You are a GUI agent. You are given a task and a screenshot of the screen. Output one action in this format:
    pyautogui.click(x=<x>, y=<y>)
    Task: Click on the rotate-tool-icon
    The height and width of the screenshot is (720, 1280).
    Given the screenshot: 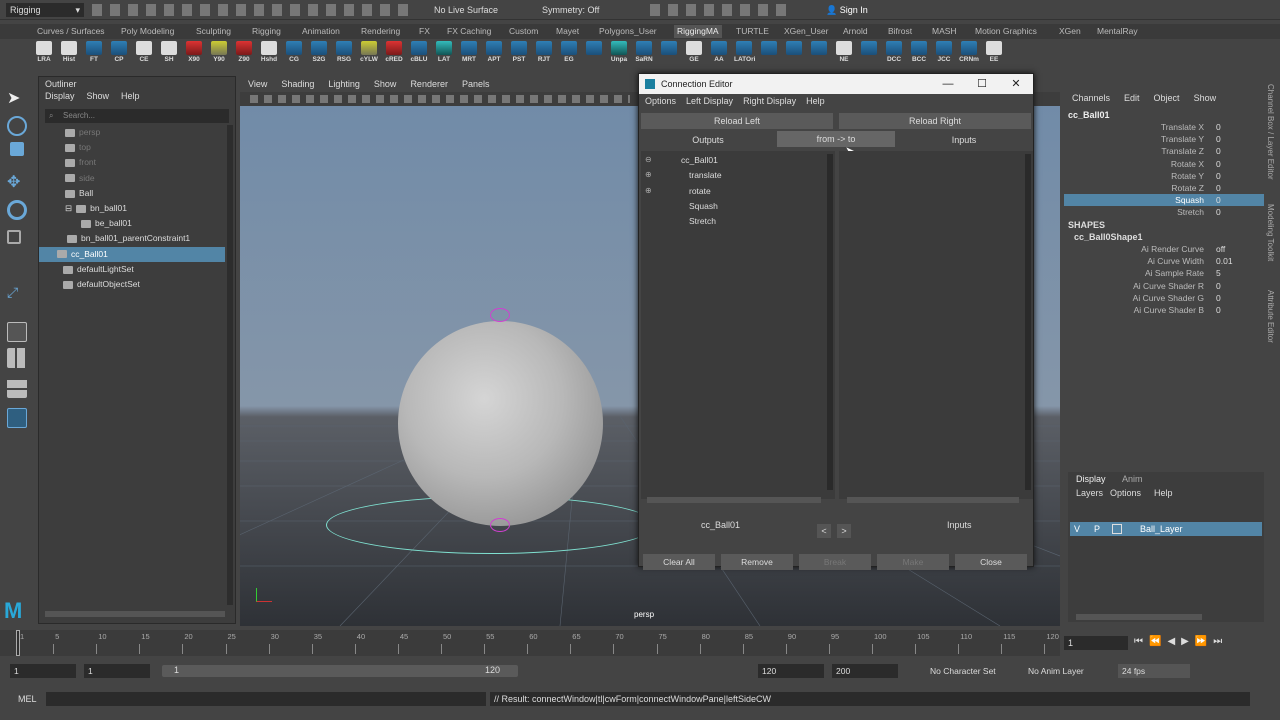 What is the action you would take?
    pyautogui.click(x=17, y=210)
    